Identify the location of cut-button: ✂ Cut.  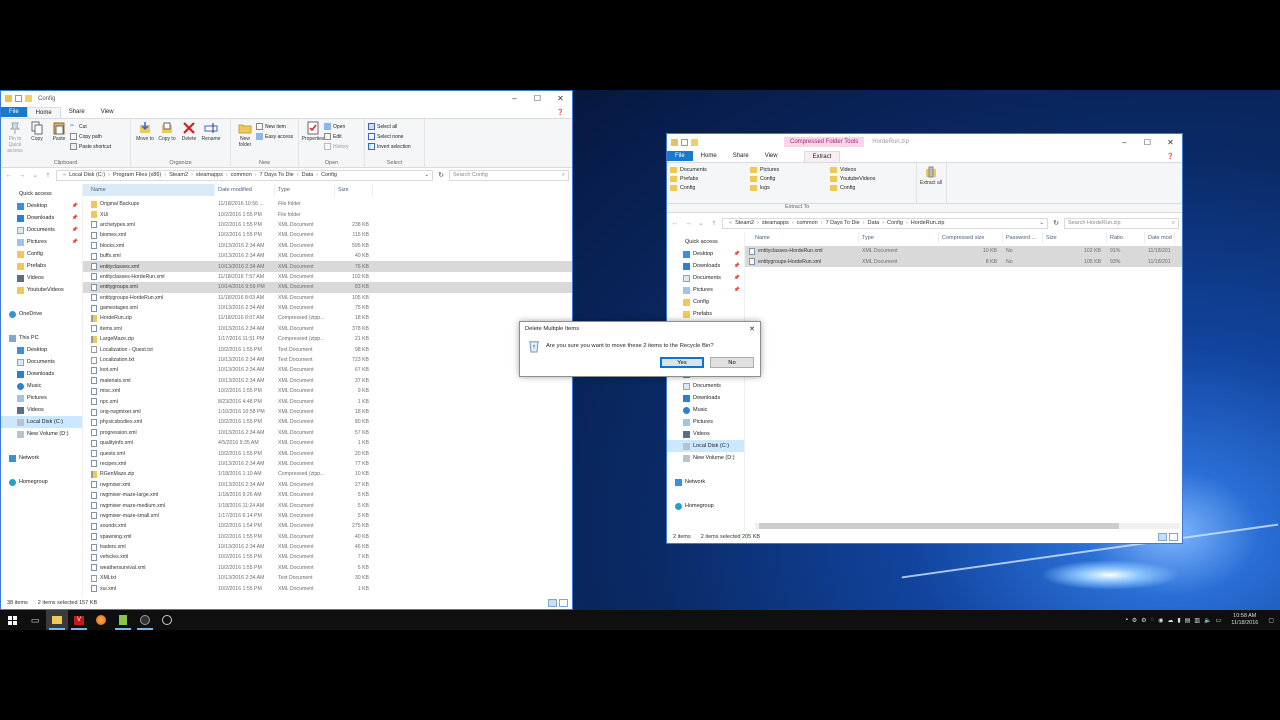
(90, 126).